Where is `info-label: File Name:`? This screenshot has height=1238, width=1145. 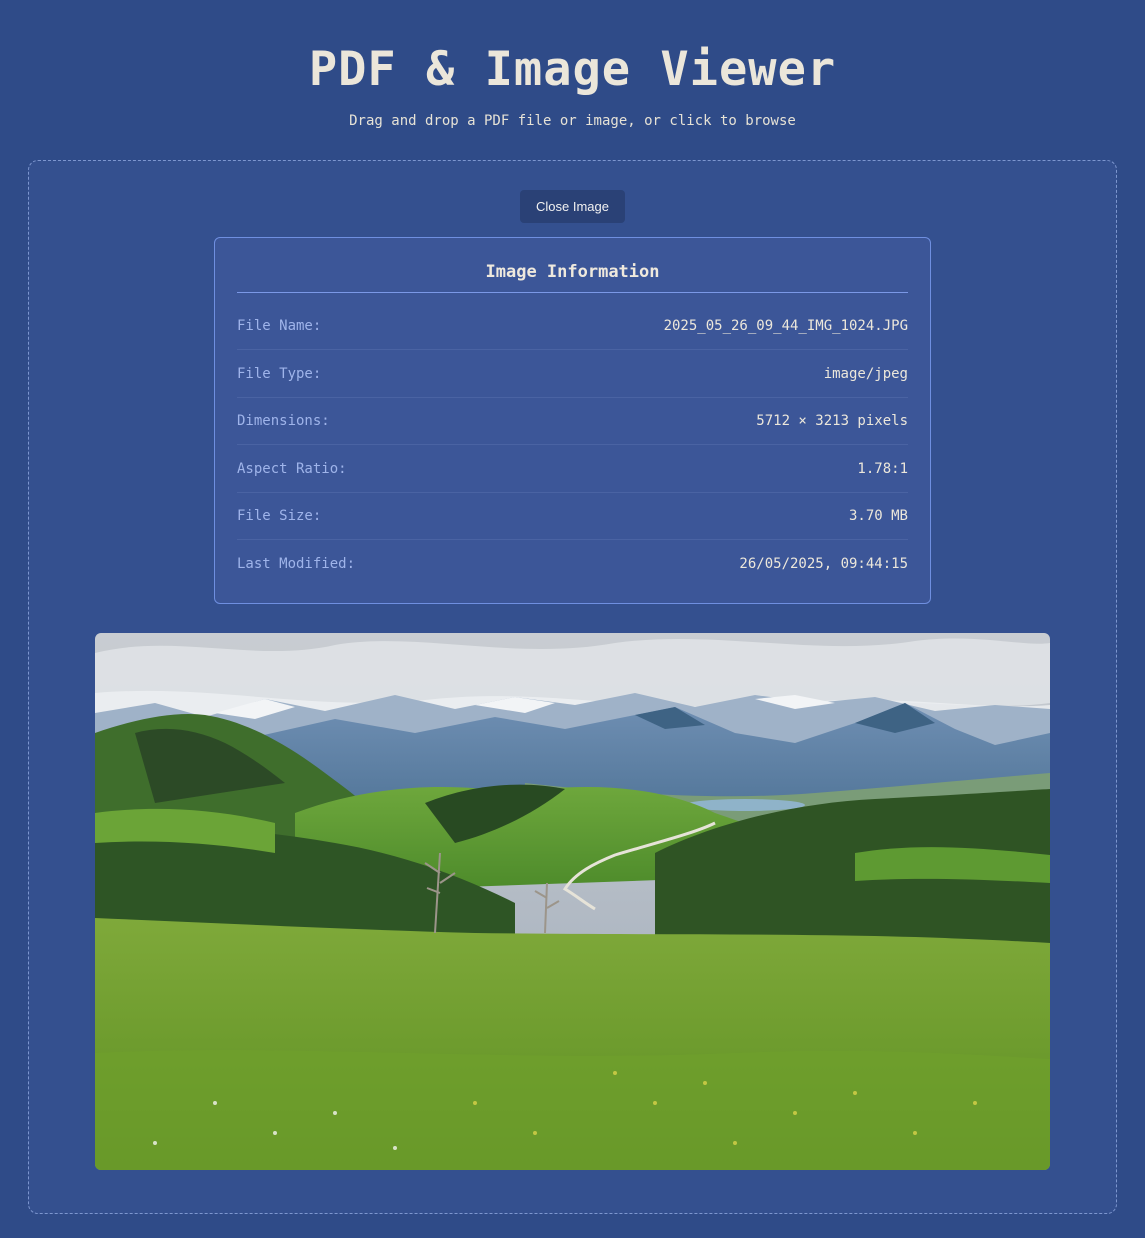 info-label: File Name: is located at coordinates (279, 326).